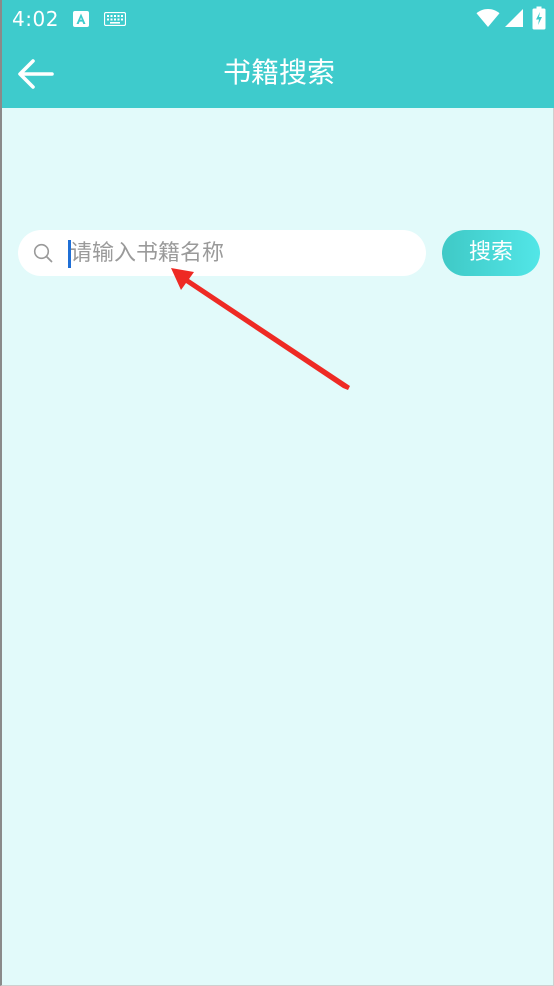  Describe the element at coordinates (81, 19) in the screenshot. I see `a-notification-icon` at that location.